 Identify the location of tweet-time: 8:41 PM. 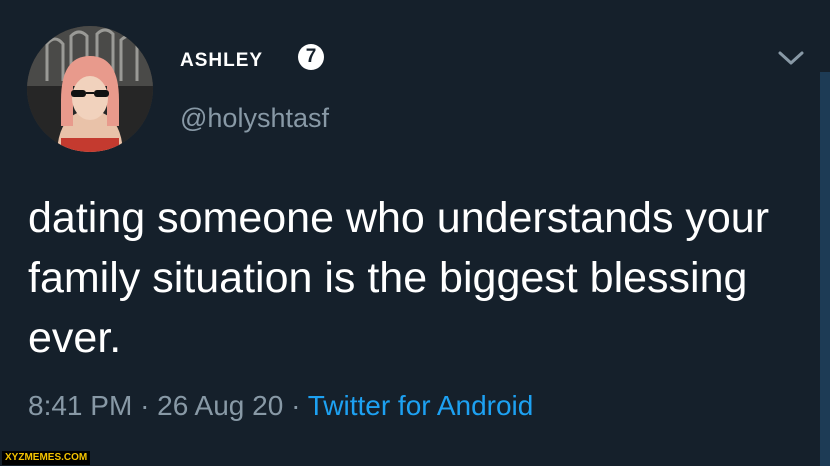
(80, 405).